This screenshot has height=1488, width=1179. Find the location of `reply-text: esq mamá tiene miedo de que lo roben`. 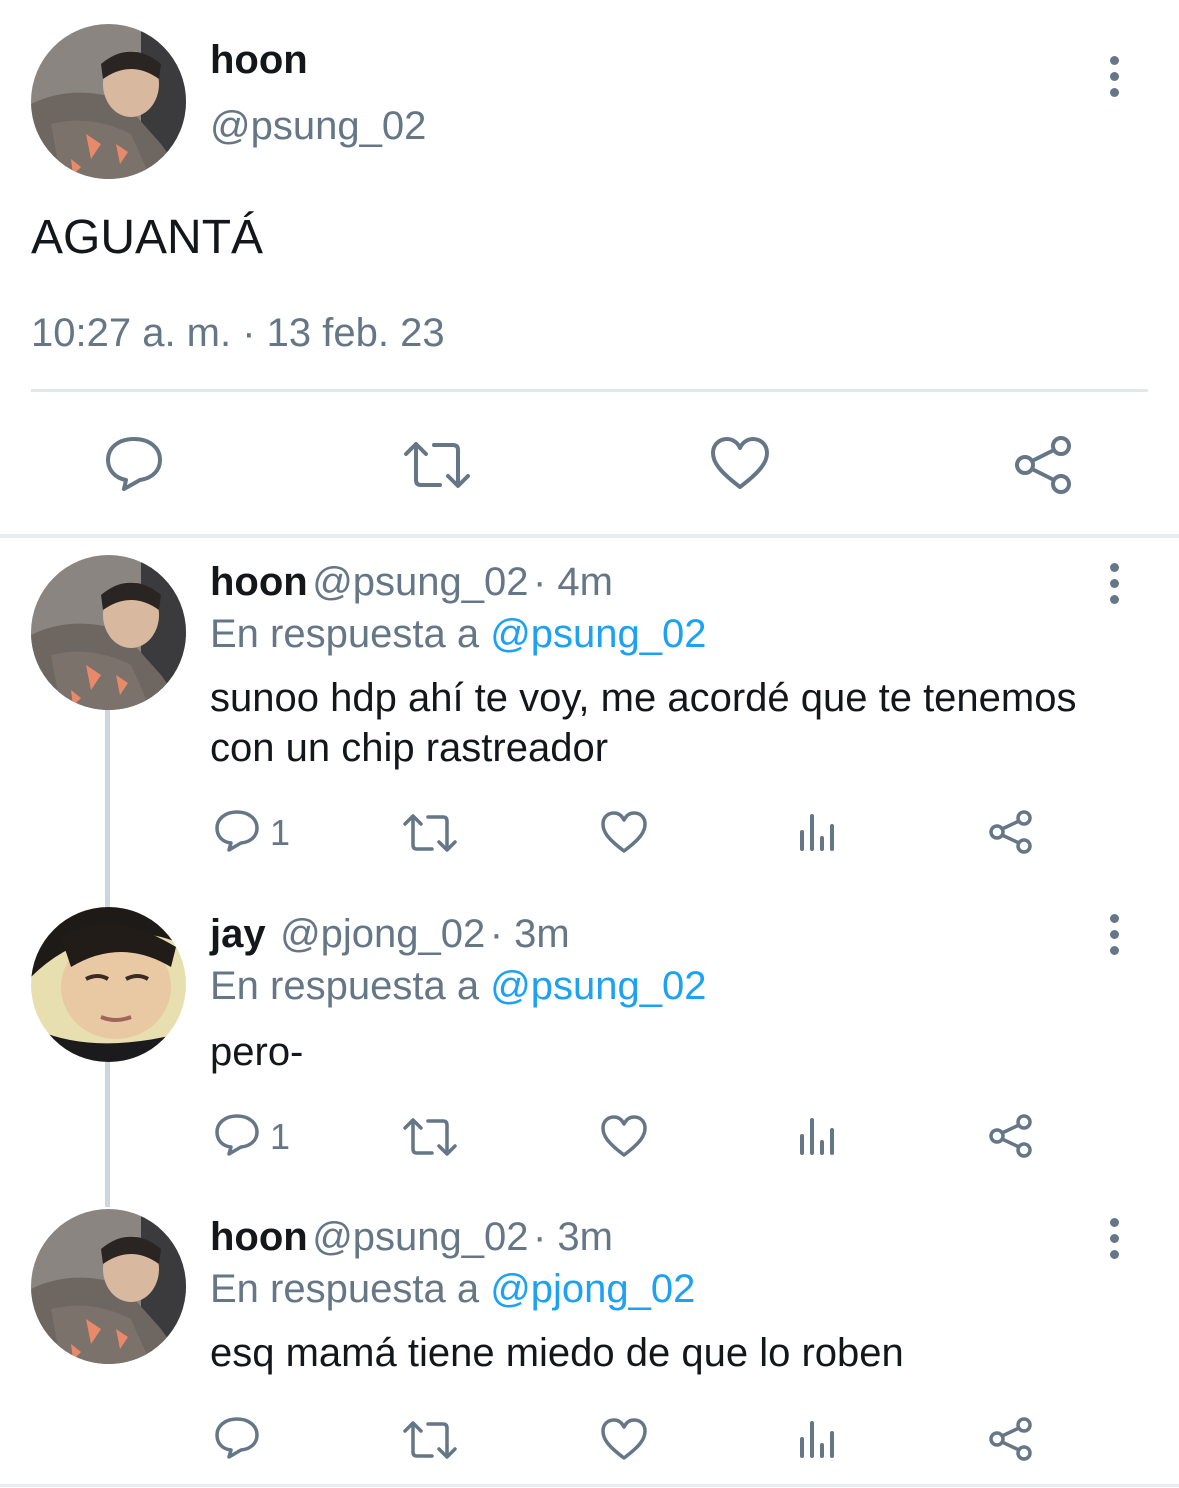

reply-text: esq mamá tiene miedo de que lo roben is located at coordinates (557, 1353).